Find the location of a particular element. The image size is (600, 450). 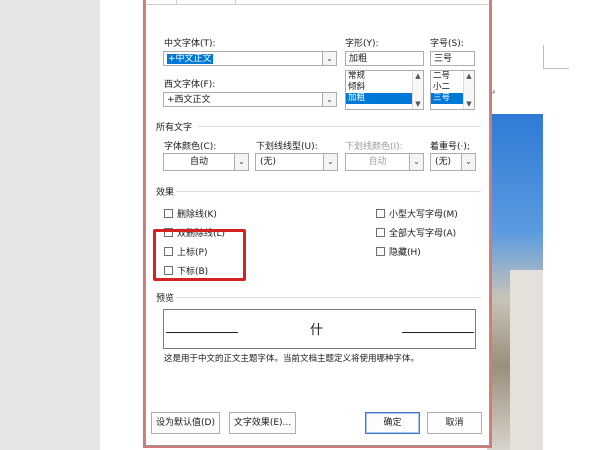

all-text-heading: 所有文字 is located at coordinates (174, 128).